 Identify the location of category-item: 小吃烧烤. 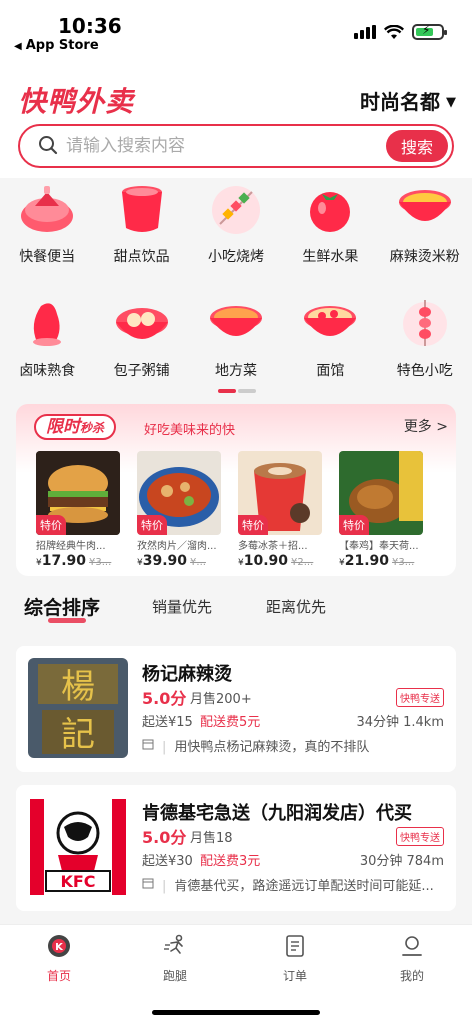
(236, 223).